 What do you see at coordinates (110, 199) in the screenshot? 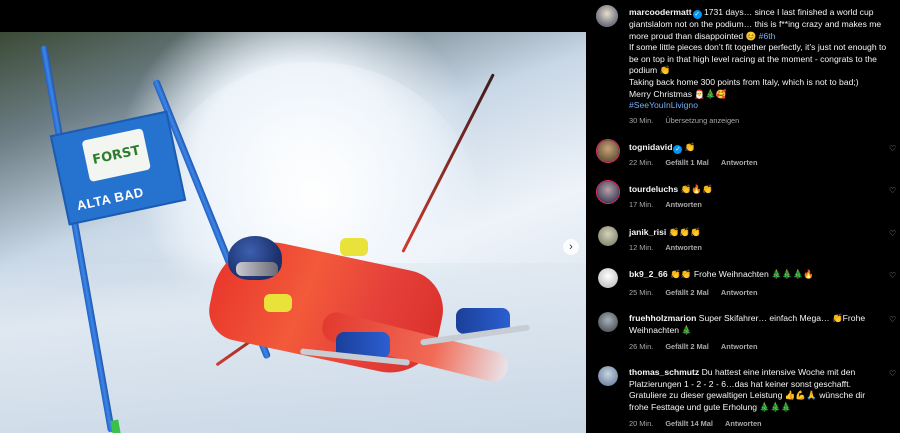
I see `gate-banner-text: ALTA BAD` at bounding box center [110, 199].